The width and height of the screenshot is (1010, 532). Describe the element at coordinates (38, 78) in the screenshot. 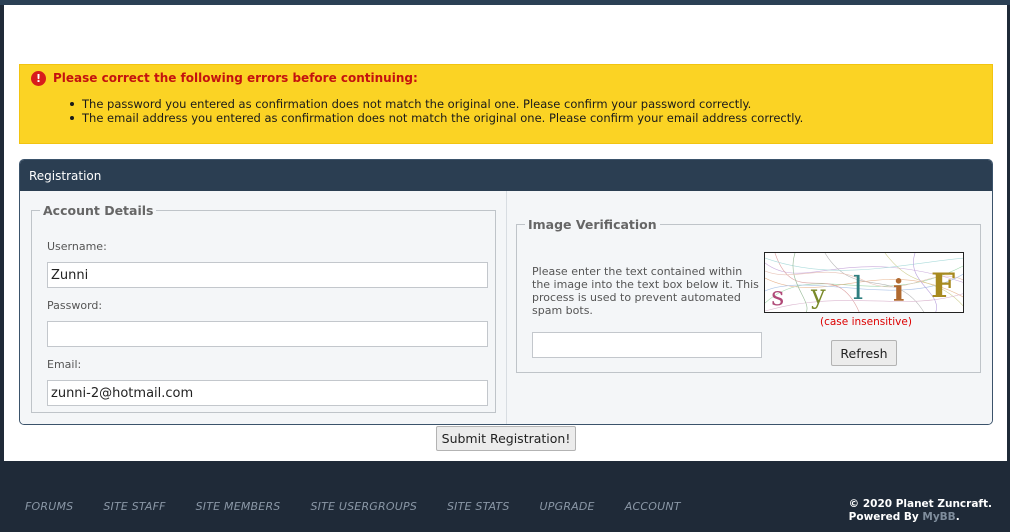

I see `exclamation-circle-icon: !` at that location.